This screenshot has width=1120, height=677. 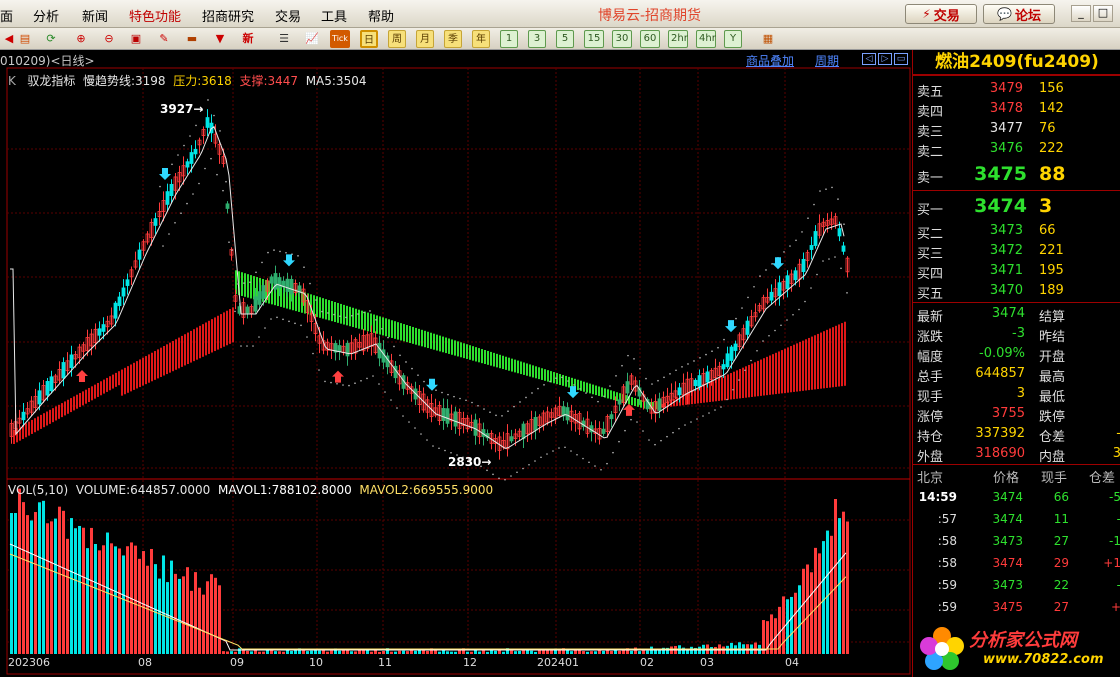 What do you see at coordinates (1007, 563) in the screenshot?
I see `tick-price: 3474` at bounding box center [1007, 563].